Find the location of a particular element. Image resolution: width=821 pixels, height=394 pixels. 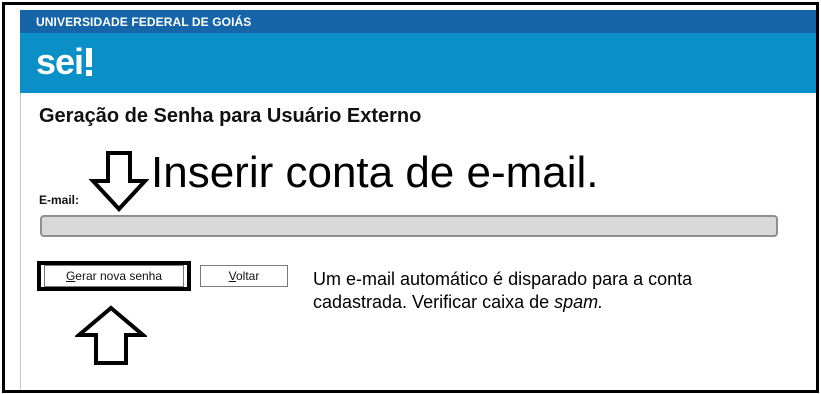

email-field is located at coordinates (409, 226).